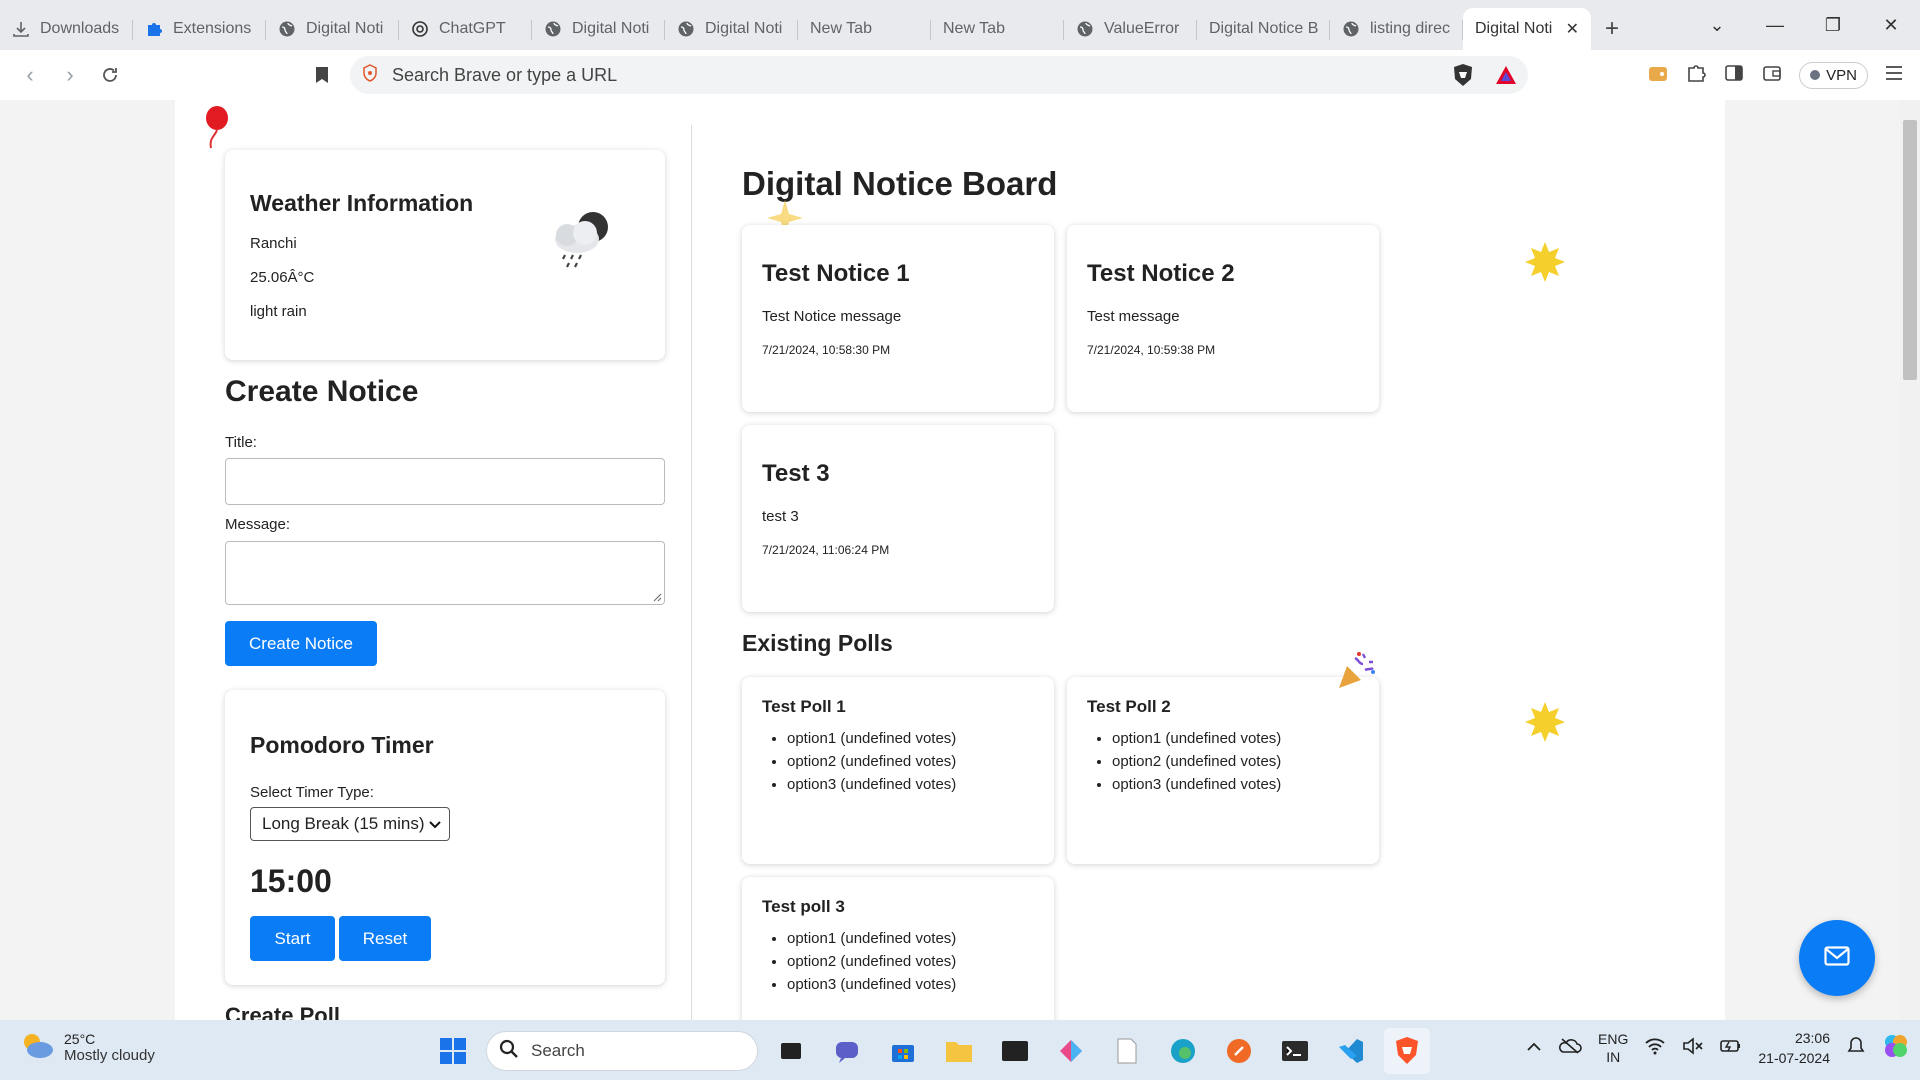 This screenshot has width=1920, height=1080. I want to click on timer-type-select: Long Break (15 mins), so click(350, 824).